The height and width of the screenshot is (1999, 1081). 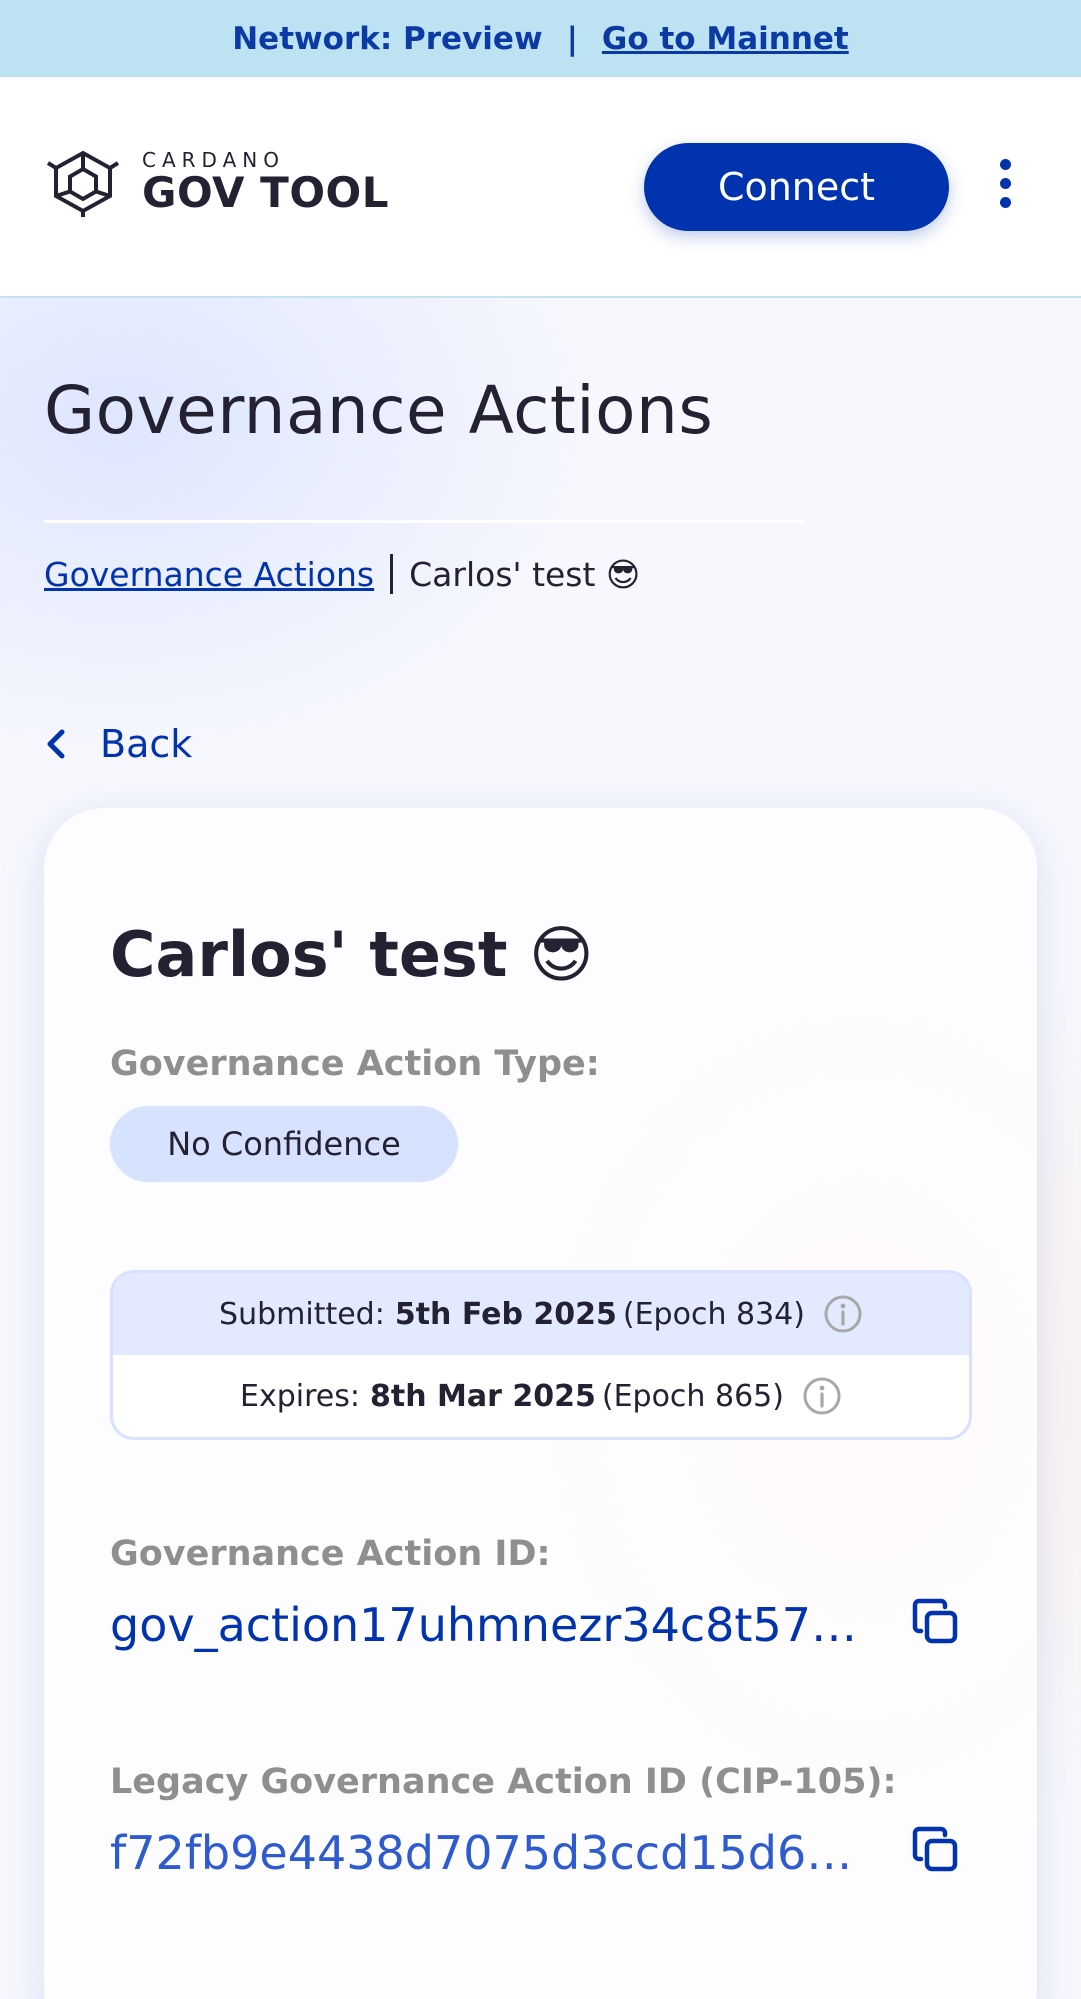 I want to click on expires-label: Expires:, so click(x=300, y=1396).